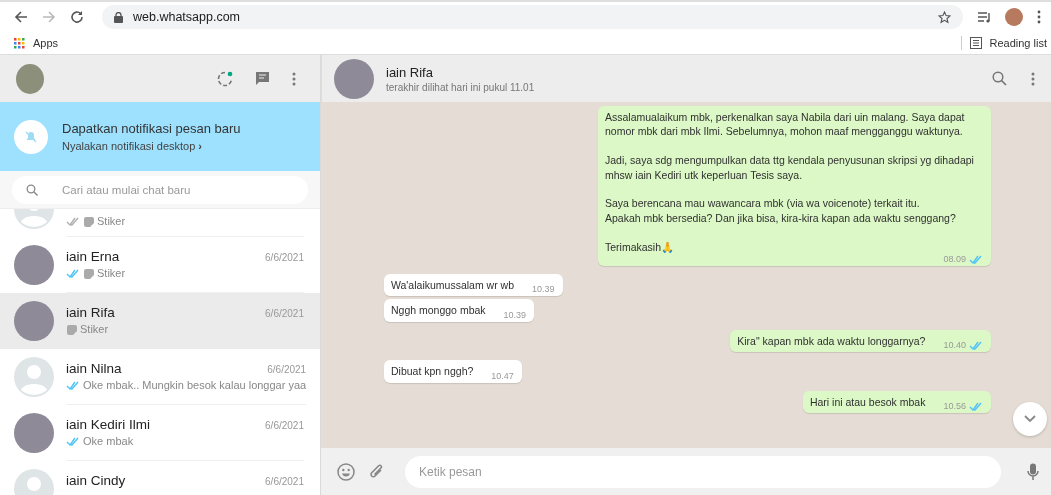 Image resolution: width=1051 pixels, height=495 pixels. I want to click on message-time: 10.40, so click(954, 345).